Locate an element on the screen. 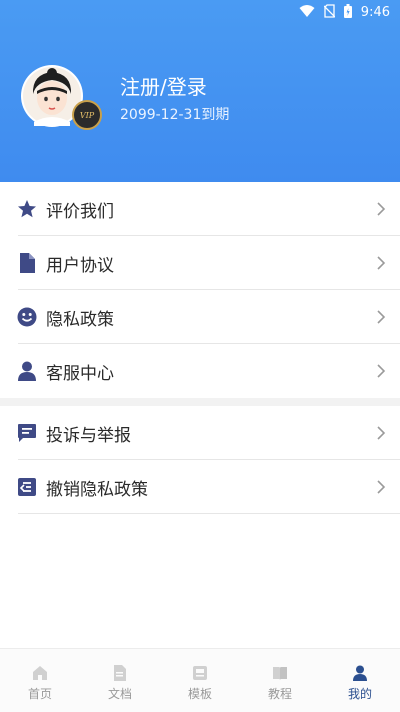 The image size is (400, 712). star-icon is located at coordinates (27, 209).